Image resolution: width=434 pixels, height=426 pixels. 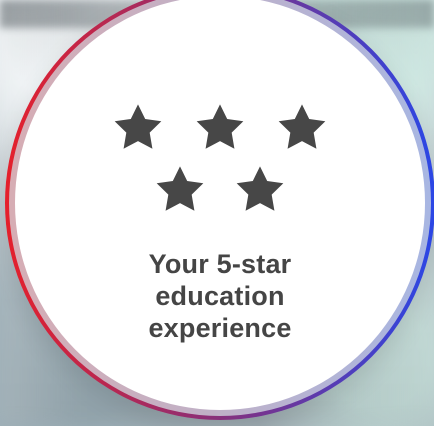 I want to click on badge-title-line: experience, so click(x=220, y=328).